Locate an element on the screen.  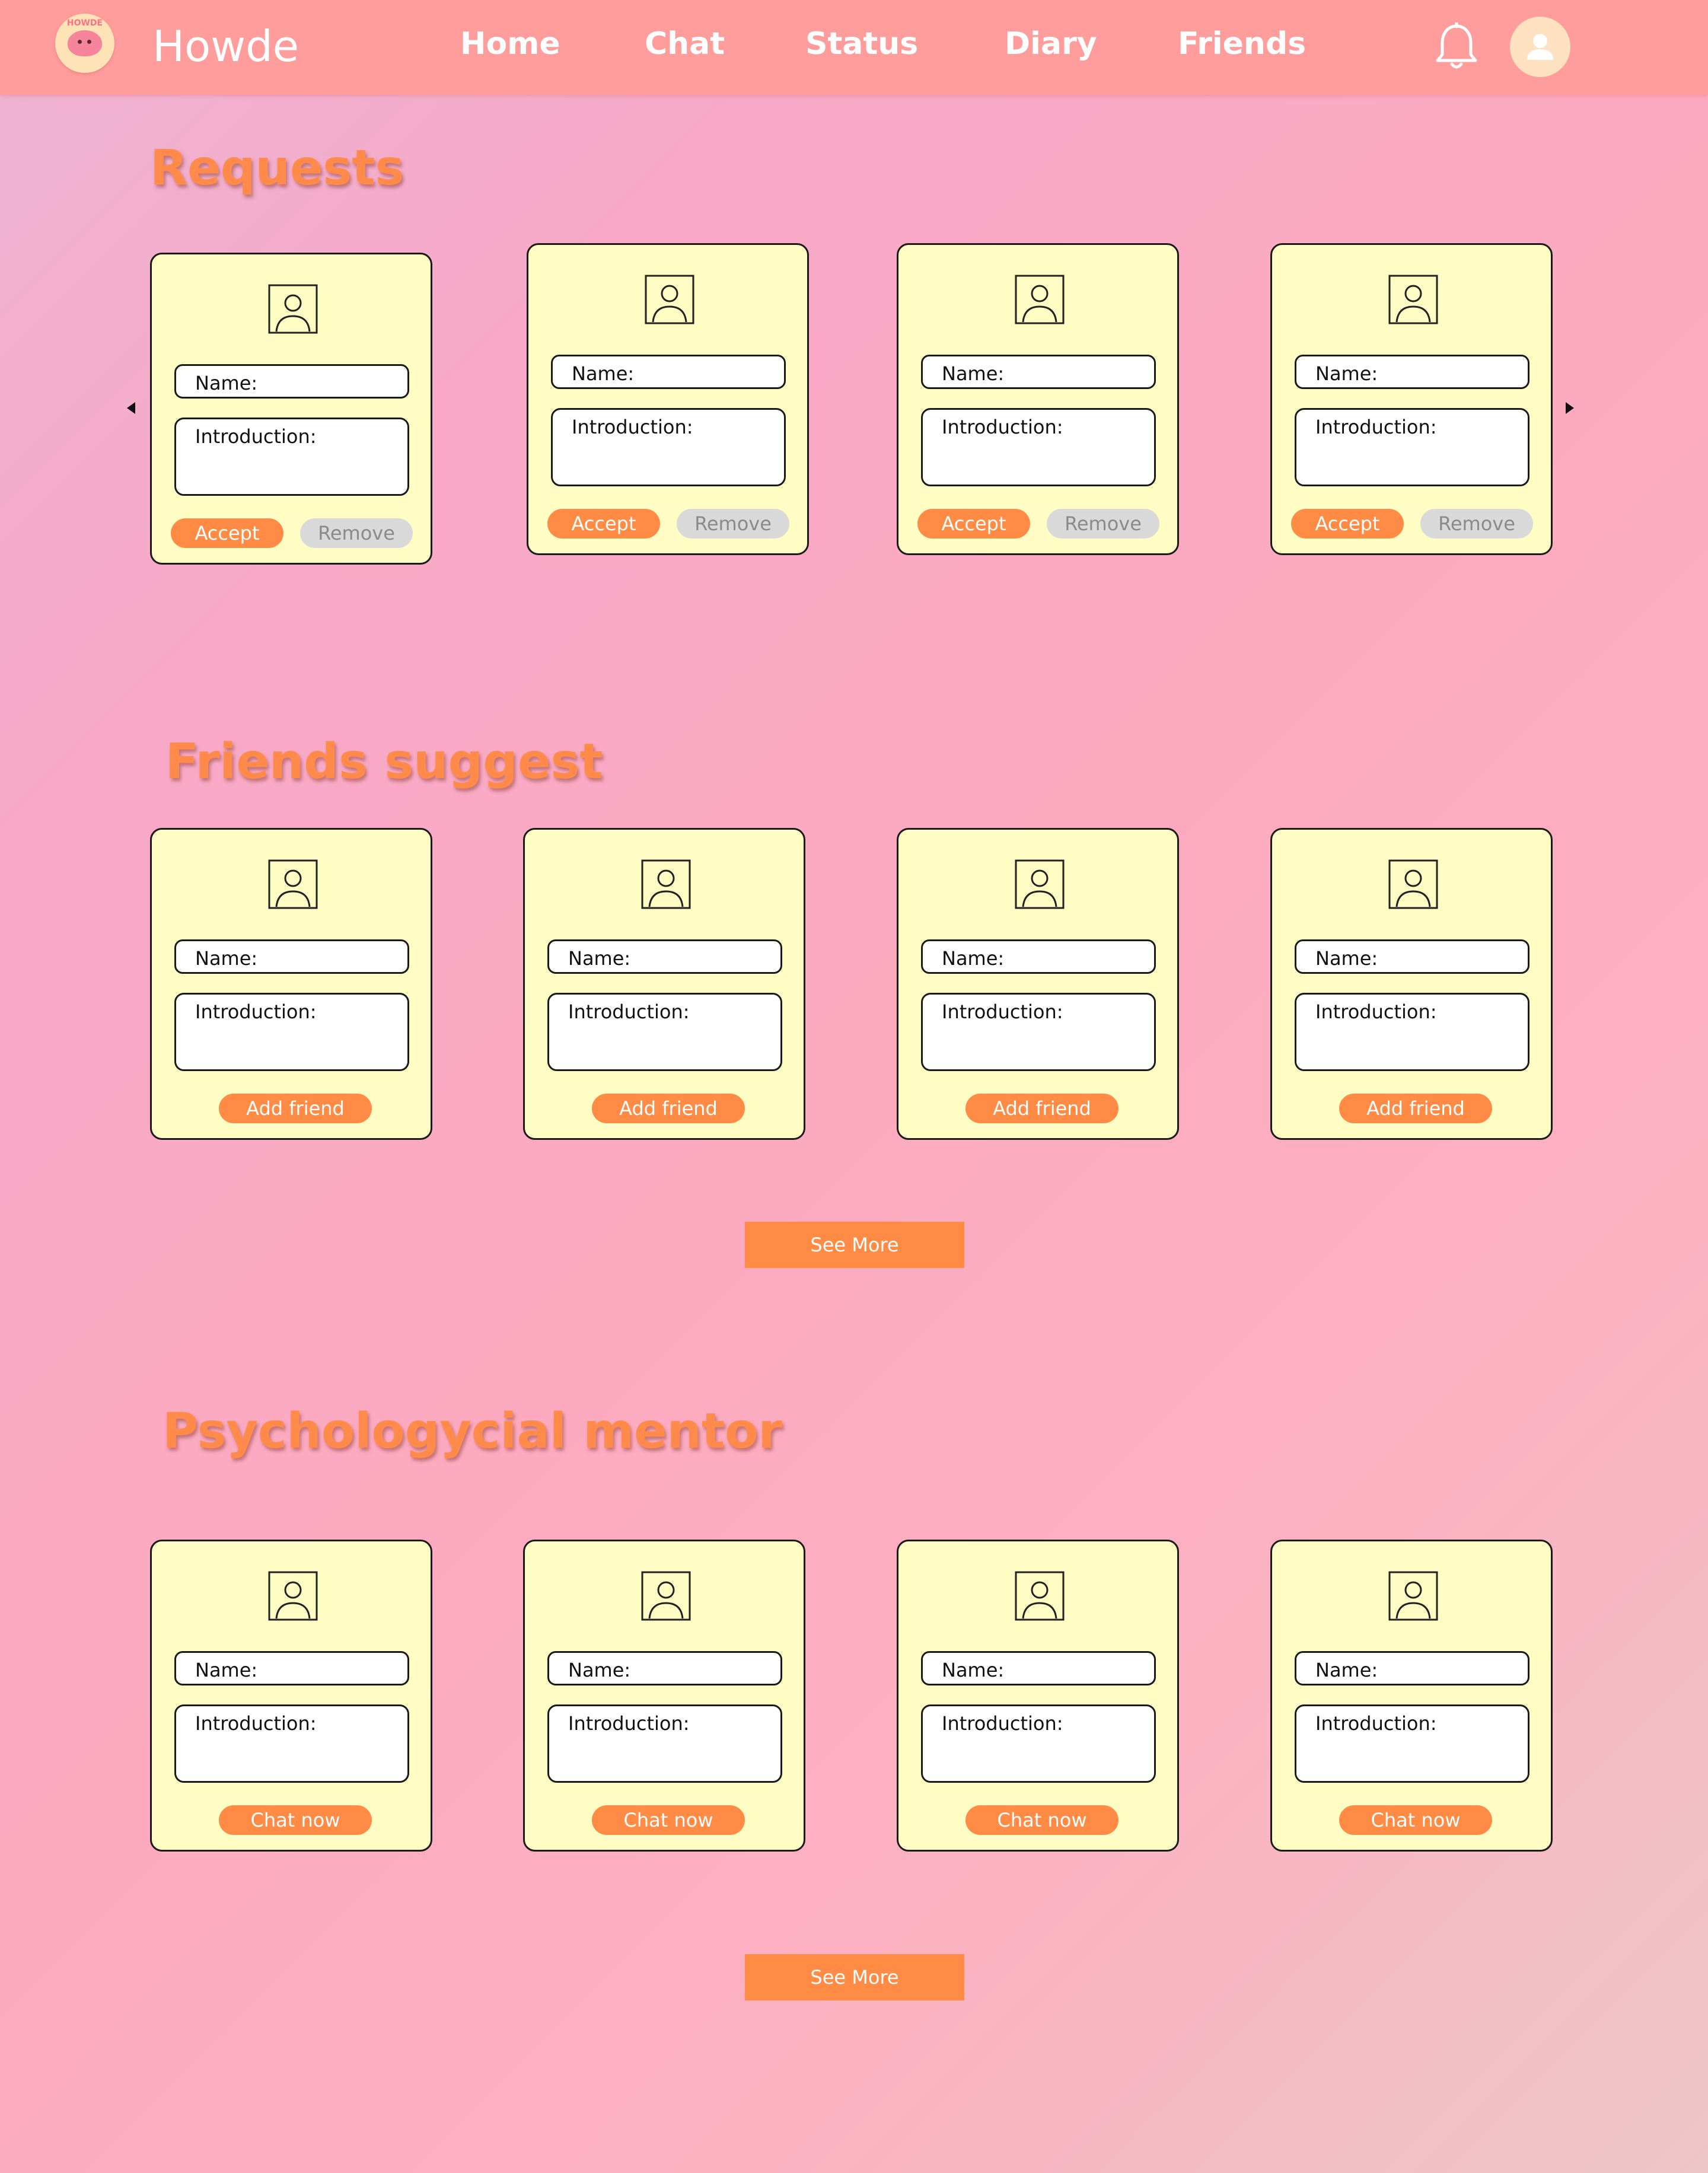
nav-status: Status is located at coordinates (861, 44).